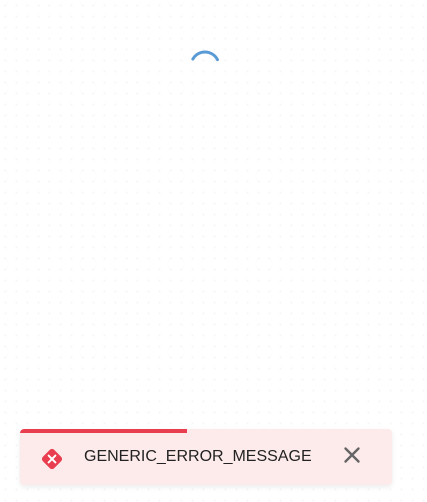  Describe the element at coordinates (205, 66) in the screenshot. I see `loading-spinner-icon` at that location.